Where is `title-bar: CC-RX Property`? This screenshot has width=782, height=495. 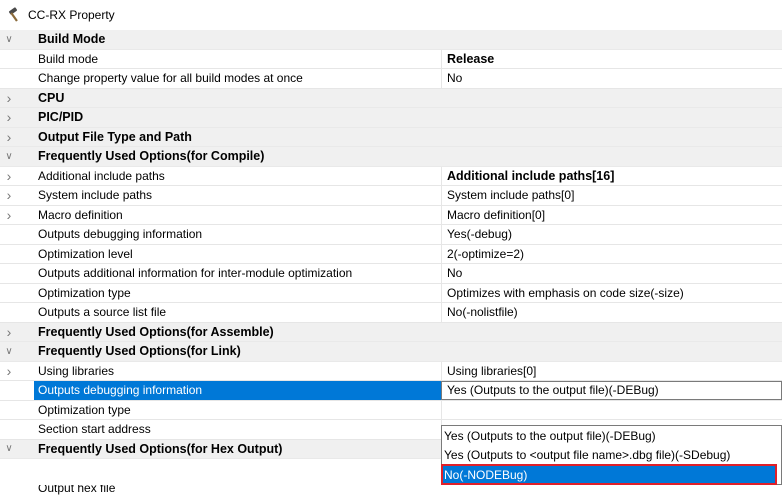 title-bar: CC-RX Property is located at coordinates (391, 15).